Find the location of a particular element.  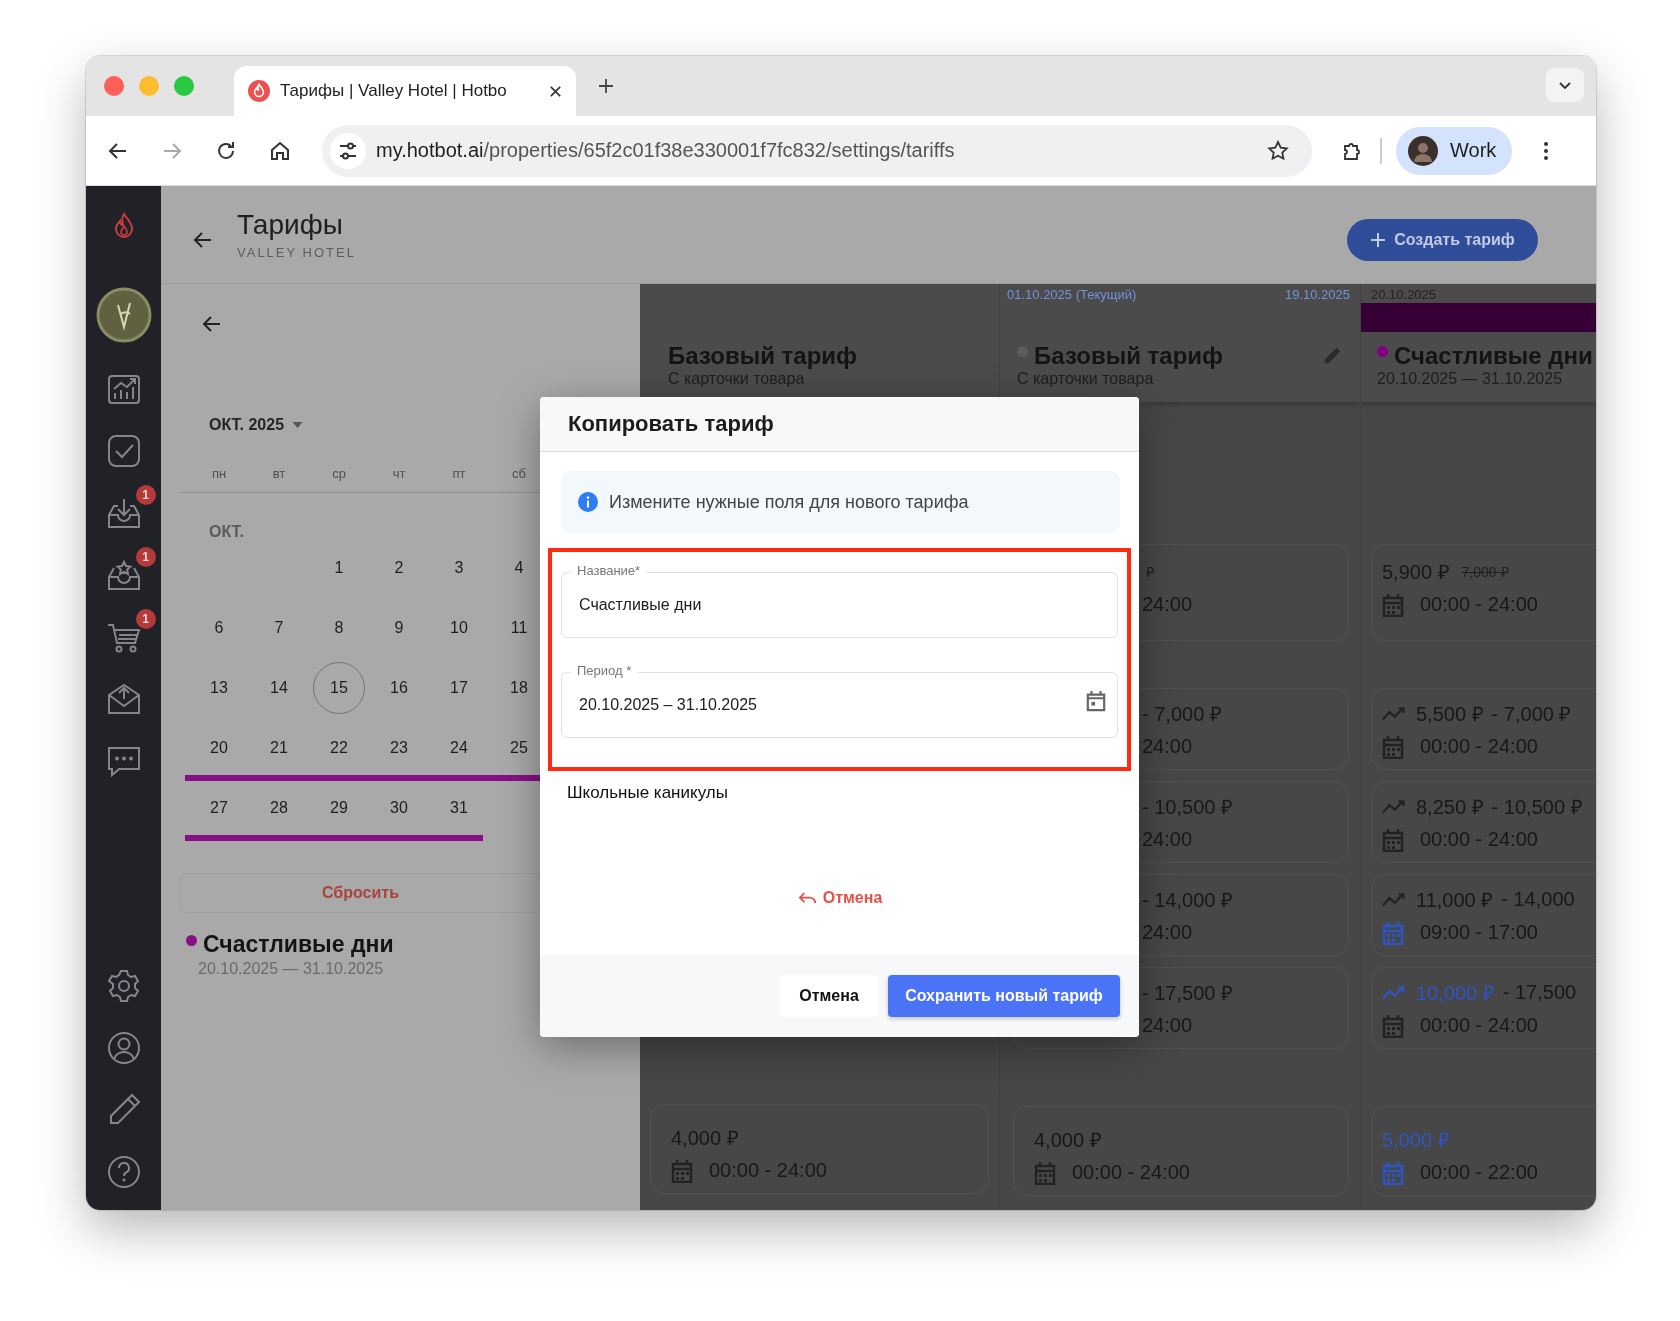

calendar-day: 10 is located at coordinates (459, 628).